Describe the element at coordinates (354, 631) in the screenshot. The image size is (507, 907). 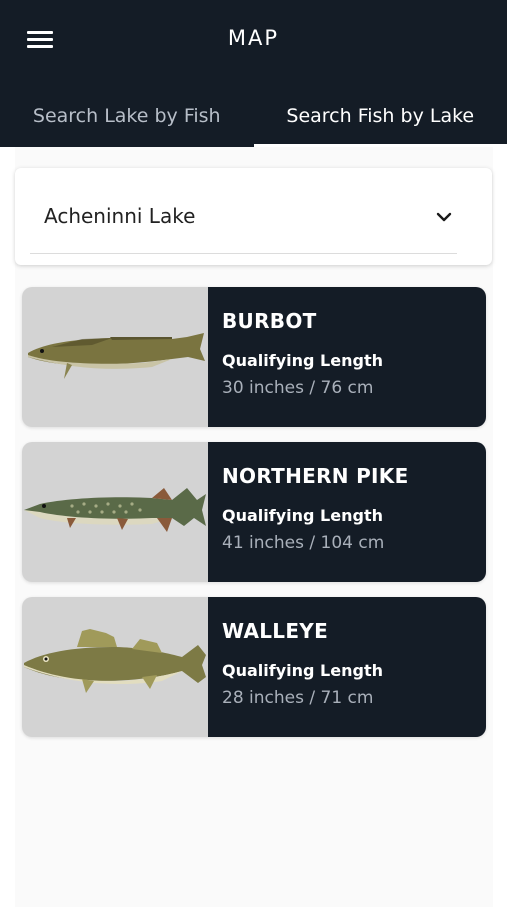
I see `fish-name: WALLEYE` at that location.